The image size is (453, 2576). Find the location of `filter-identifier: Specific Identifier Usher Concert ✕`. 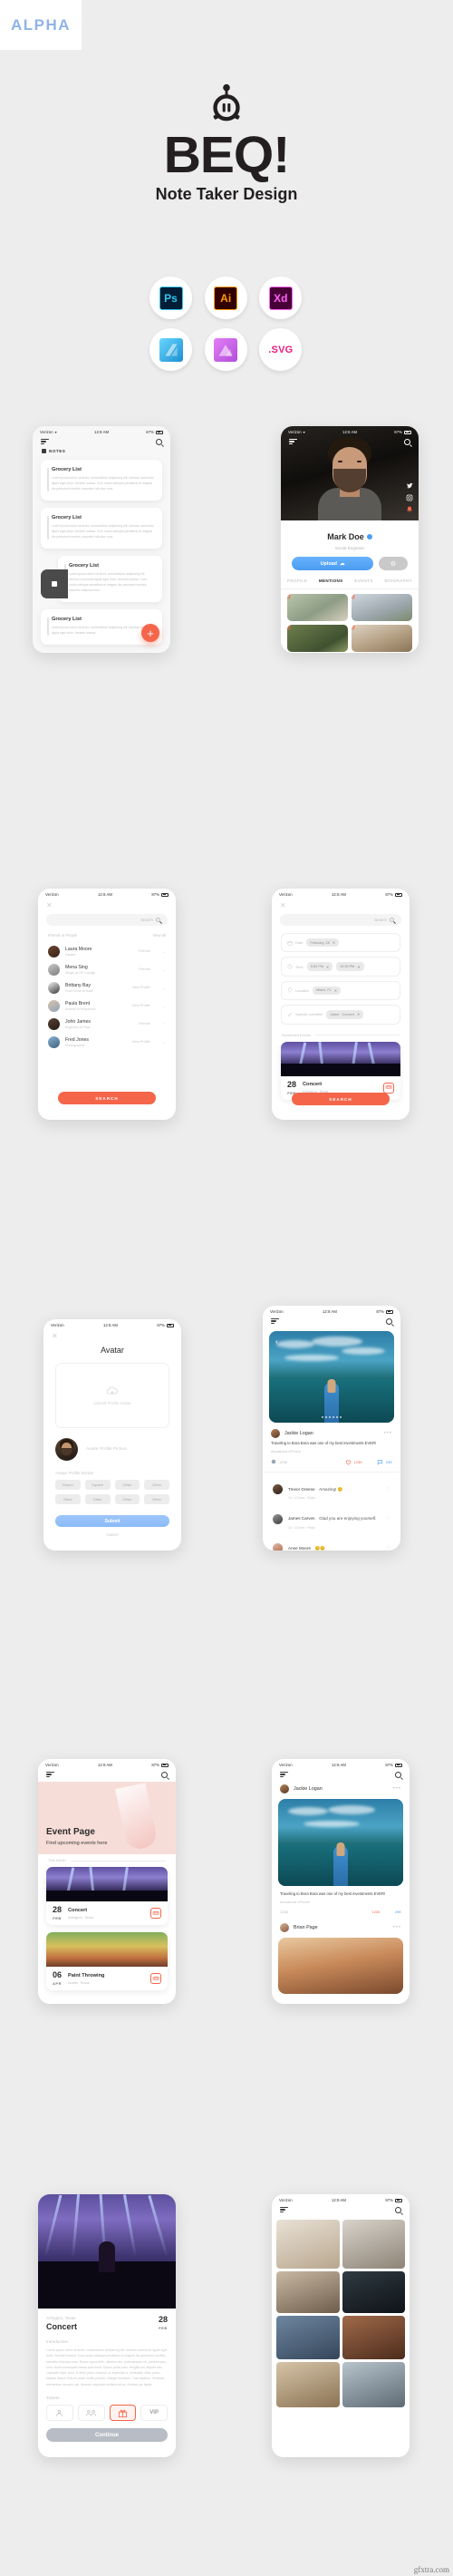

filter-identifier: Specific Identifier Usher Concert ✕ is located at coordinates (340, 1015).